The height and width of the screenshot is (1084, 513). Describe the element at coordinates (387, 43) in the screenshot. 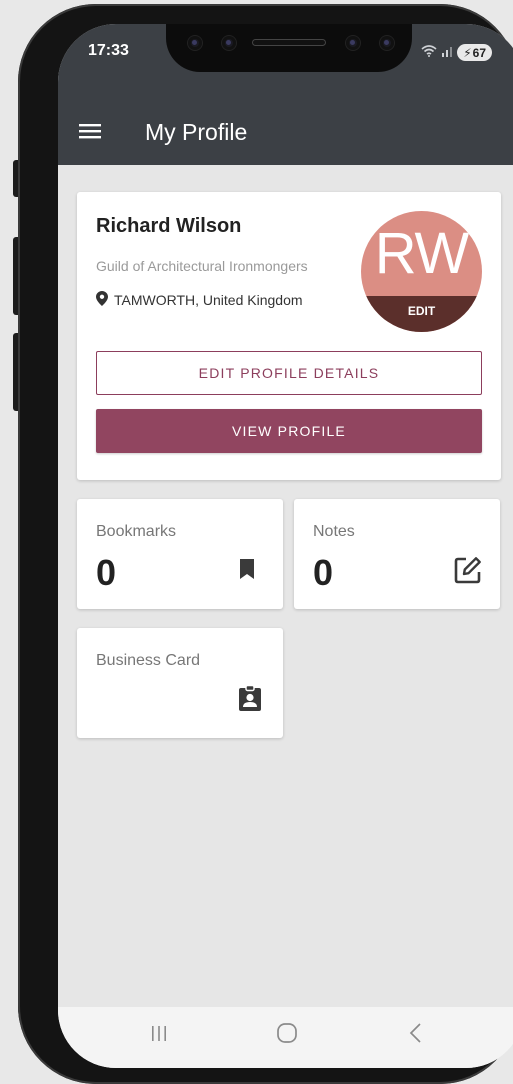

I see `proximity-sensor-icon` at that location.